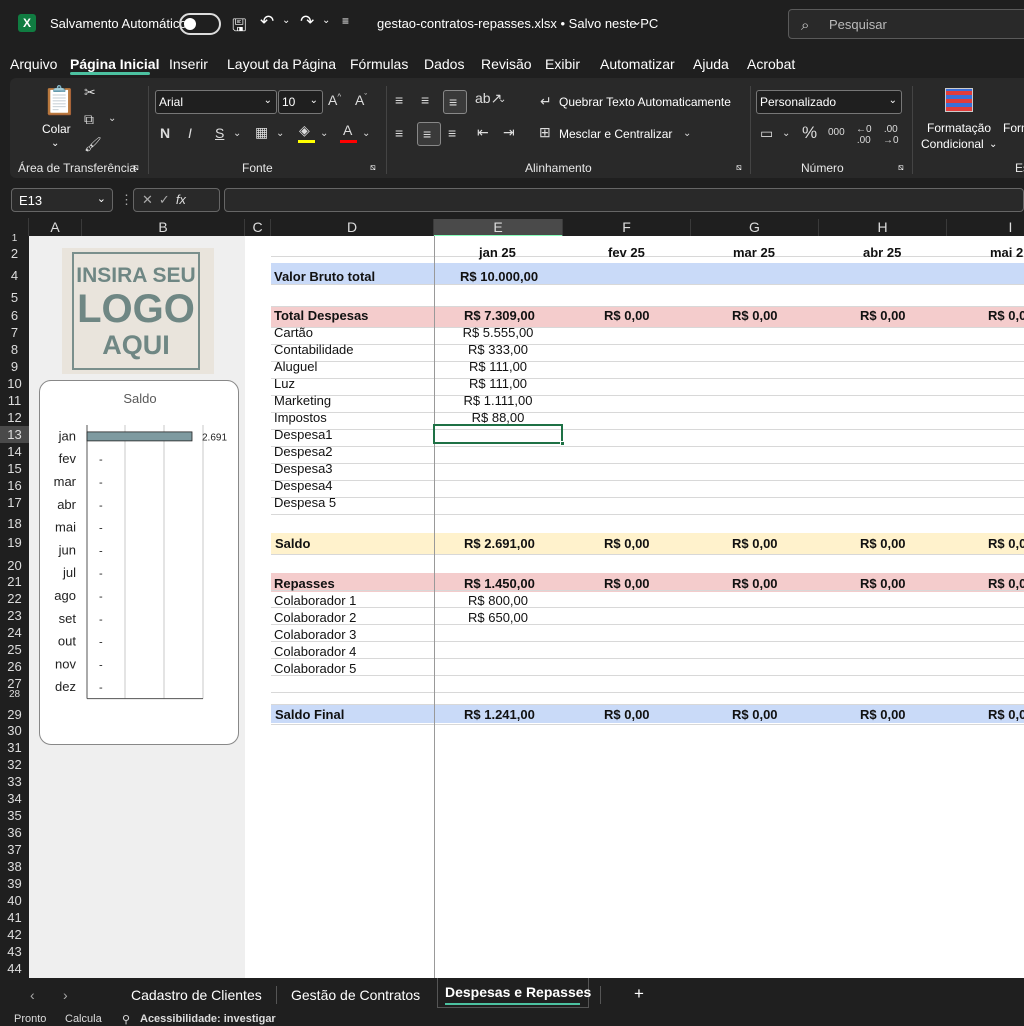  What do you see at coordinates (345, 21) in the screenshot?
I see `customize-qat-icon: ≡` at bounding box center [345, 21].